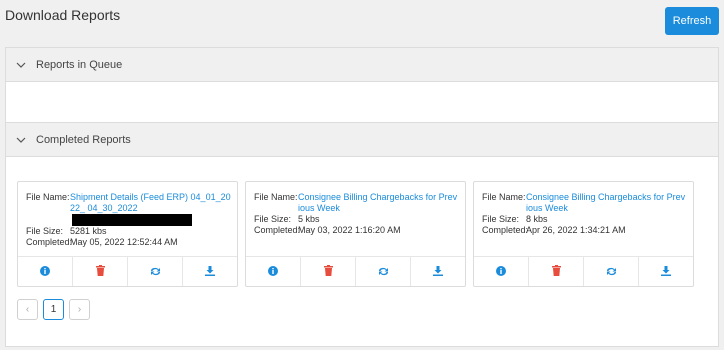  What do you see at coordinates (27, 309) in the screenshot?
I see `prev-page-button: ‹` at bounding box center [27, 309].